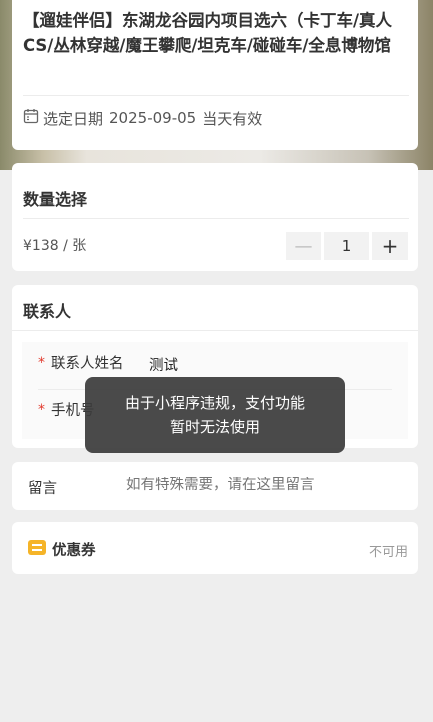 The width and height of the screenshot is (433, 722). What do you see at coordinates (388, 552) in the screenshot?
I see `coupon-status: 不可用` at bounding box center [388, 552].